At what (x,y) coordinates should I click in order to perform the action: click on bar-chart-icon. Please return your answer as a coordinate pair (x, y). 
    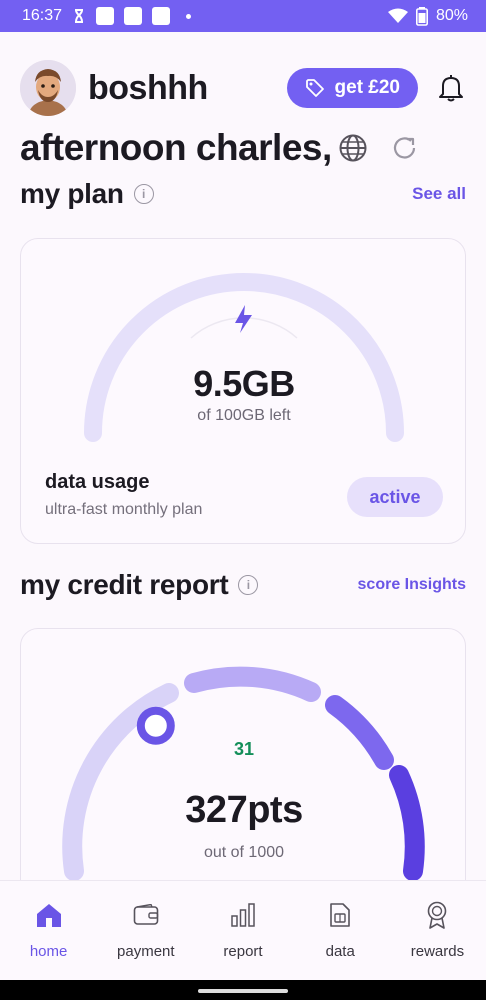
    Looking at the image, I should click on (243, 915).